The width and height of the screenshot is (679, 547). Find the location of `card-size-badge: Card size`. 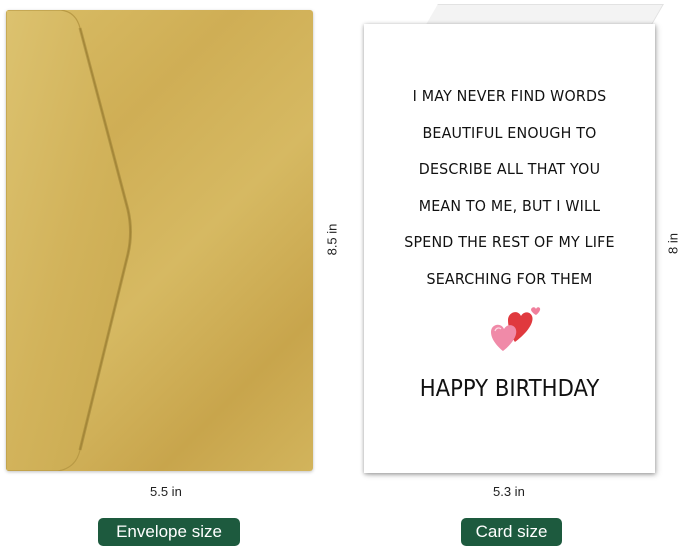

card-size-badge: Card size is located at coordinates (511, 532).